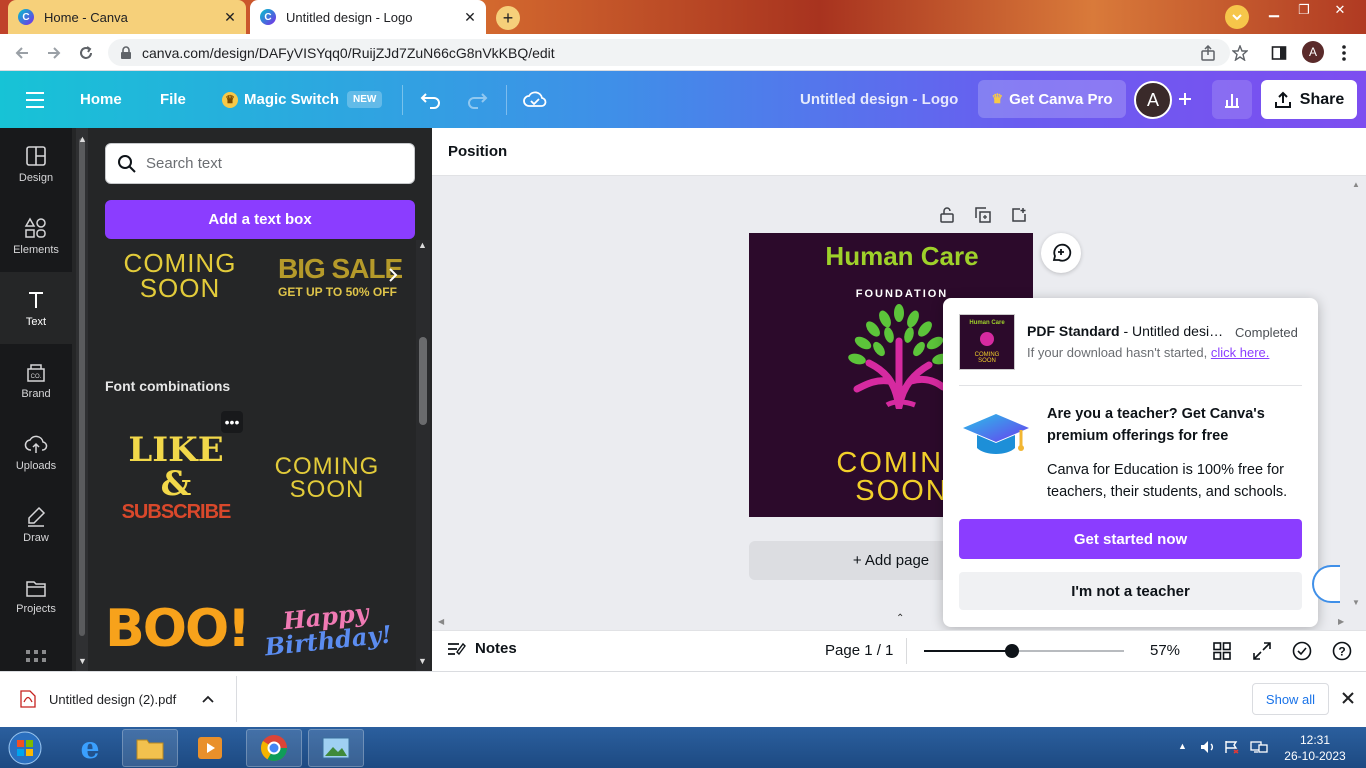  Describe the element at coordinates (457, 648) in the screenshot. I see `notes-icon` at that location.